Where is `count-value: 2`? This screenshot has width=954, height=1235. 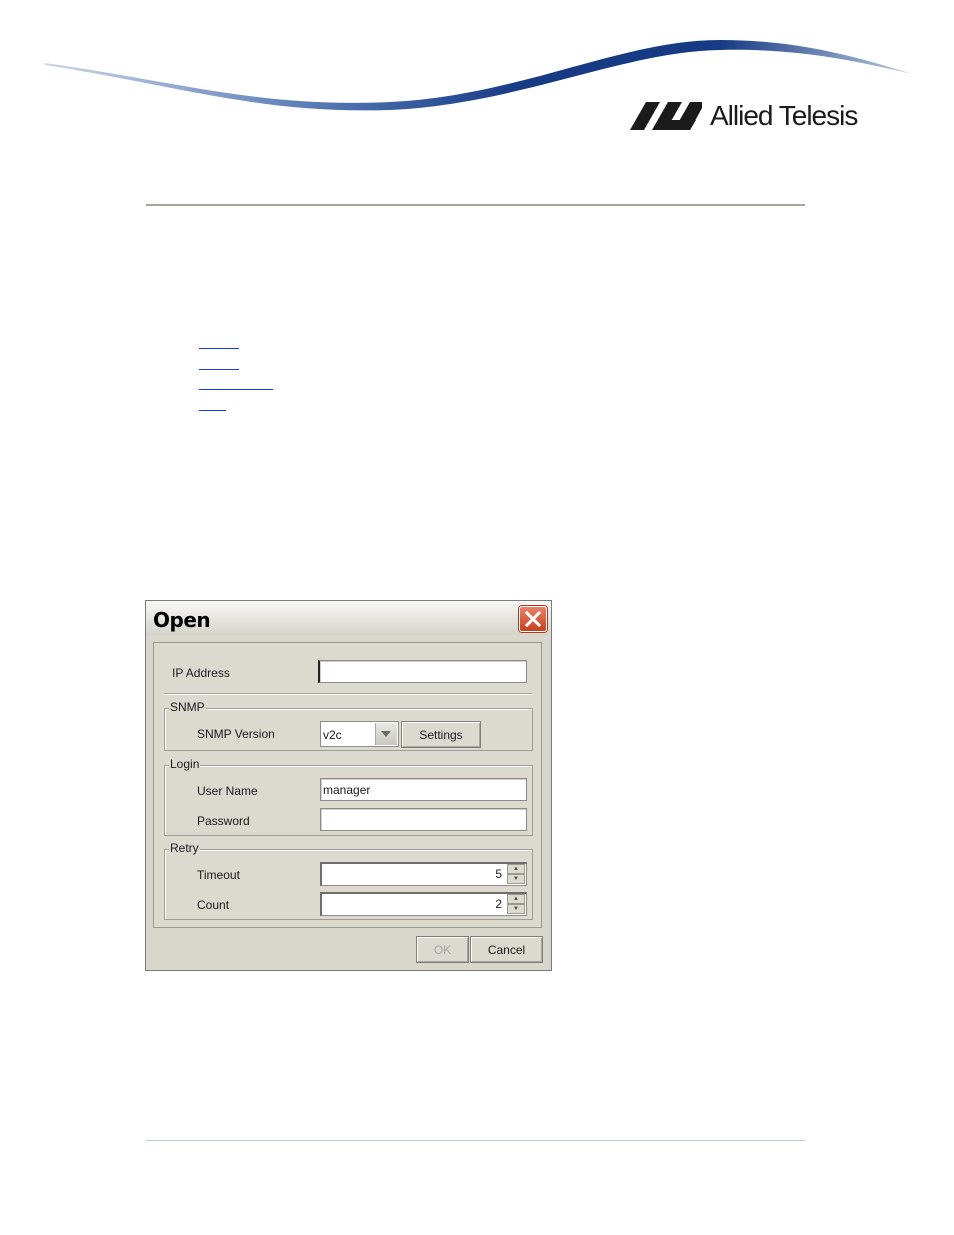 count-value: 2 is located at coordinates (498, 904).